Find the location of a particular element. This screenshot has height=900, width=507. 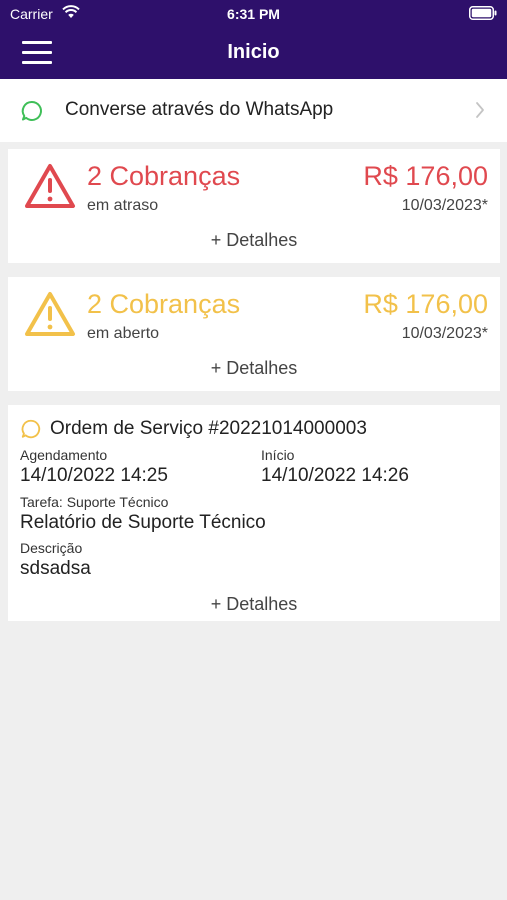

bill-status: em atraso is located at coordinates (123, 205).